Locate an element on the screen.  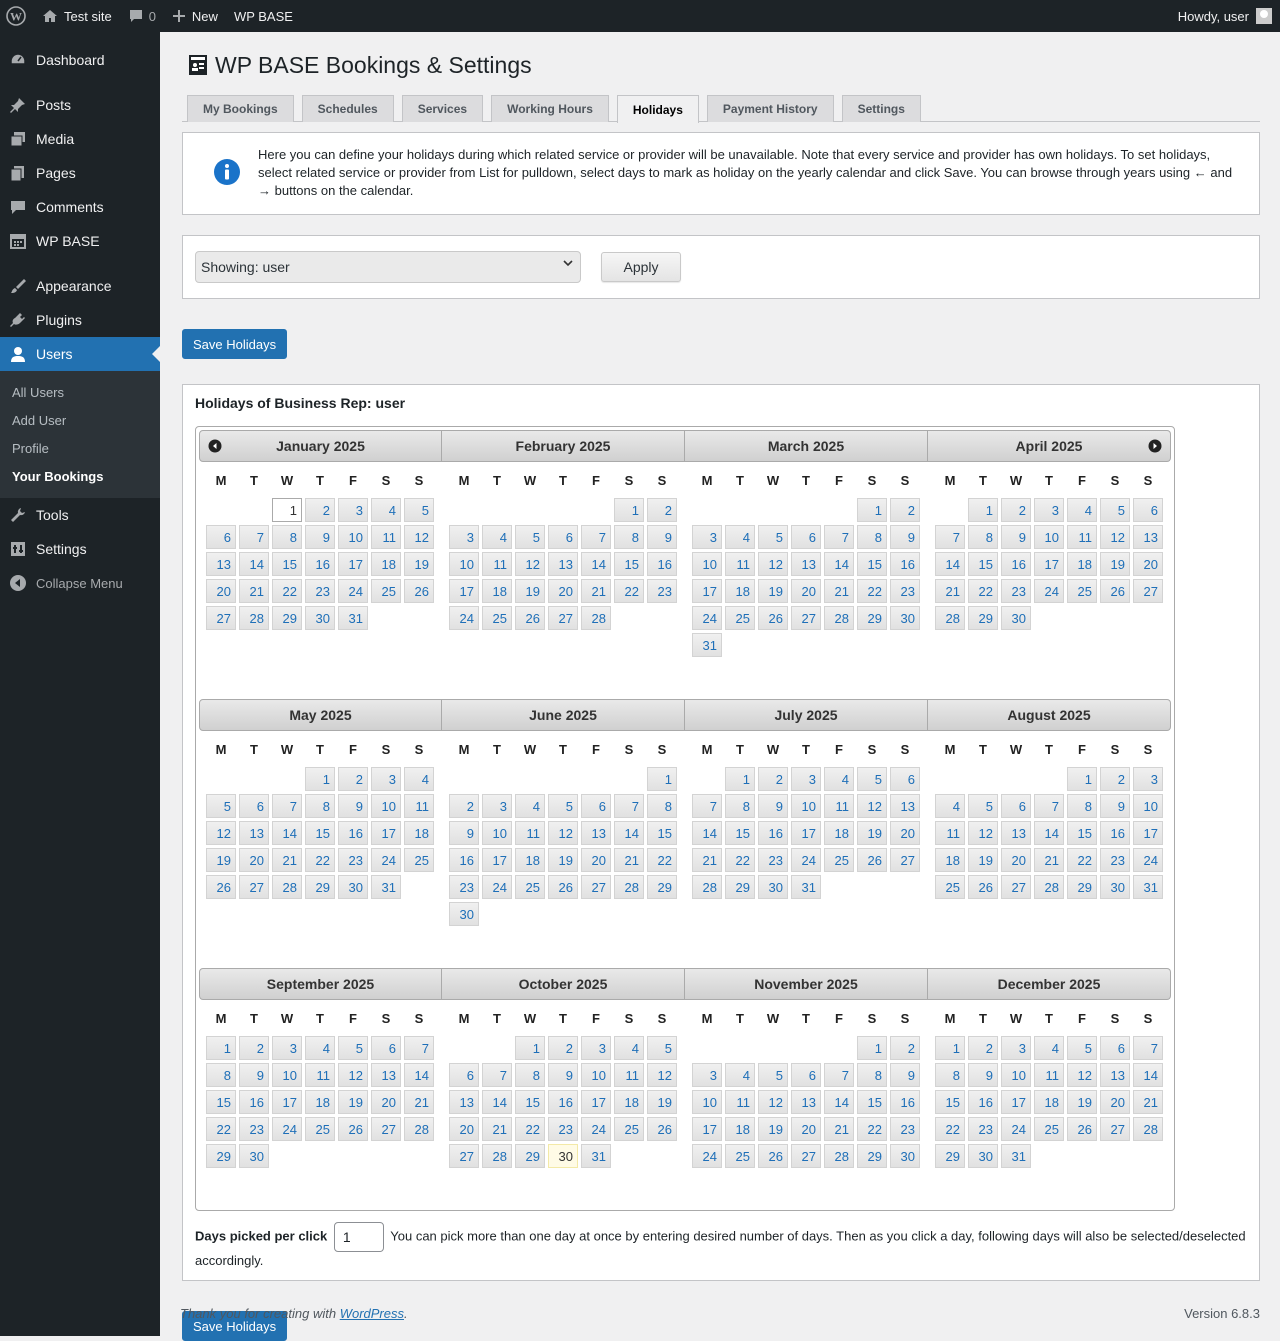
new-content-link: New is located at coordinates (195, 16).